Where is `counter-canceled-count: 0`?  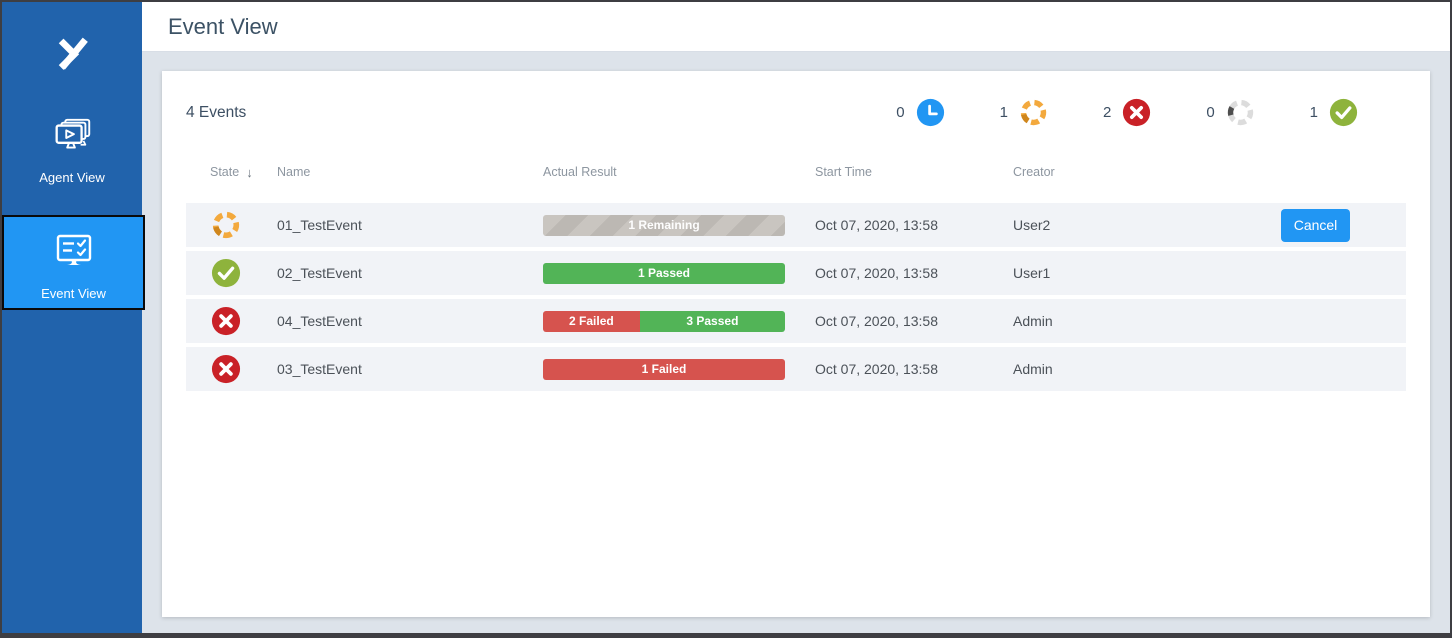
counter-canceled-count: 0 is located at coordinates (1210, 112).